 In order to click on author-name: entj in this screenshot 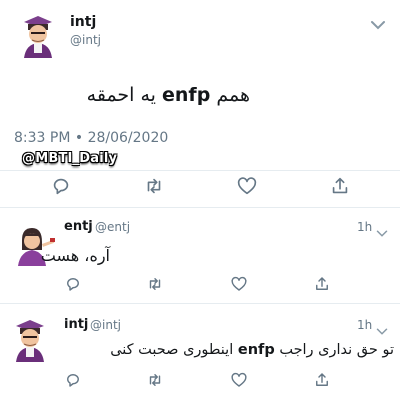, I will do `click(78, 226)`.